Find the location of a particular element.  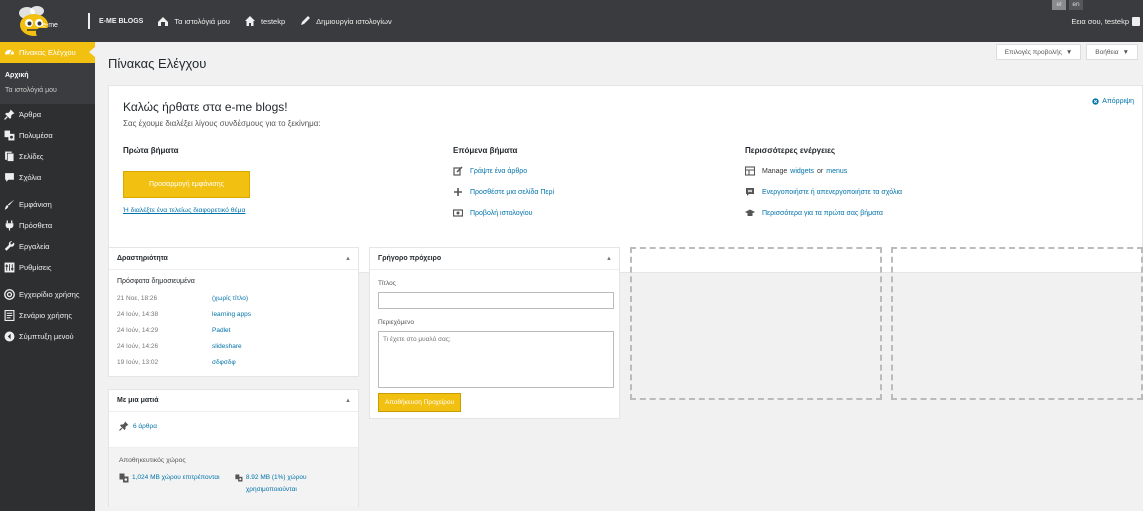

brand-link: E-ME BLOGS is located at coordinates (121, 21).